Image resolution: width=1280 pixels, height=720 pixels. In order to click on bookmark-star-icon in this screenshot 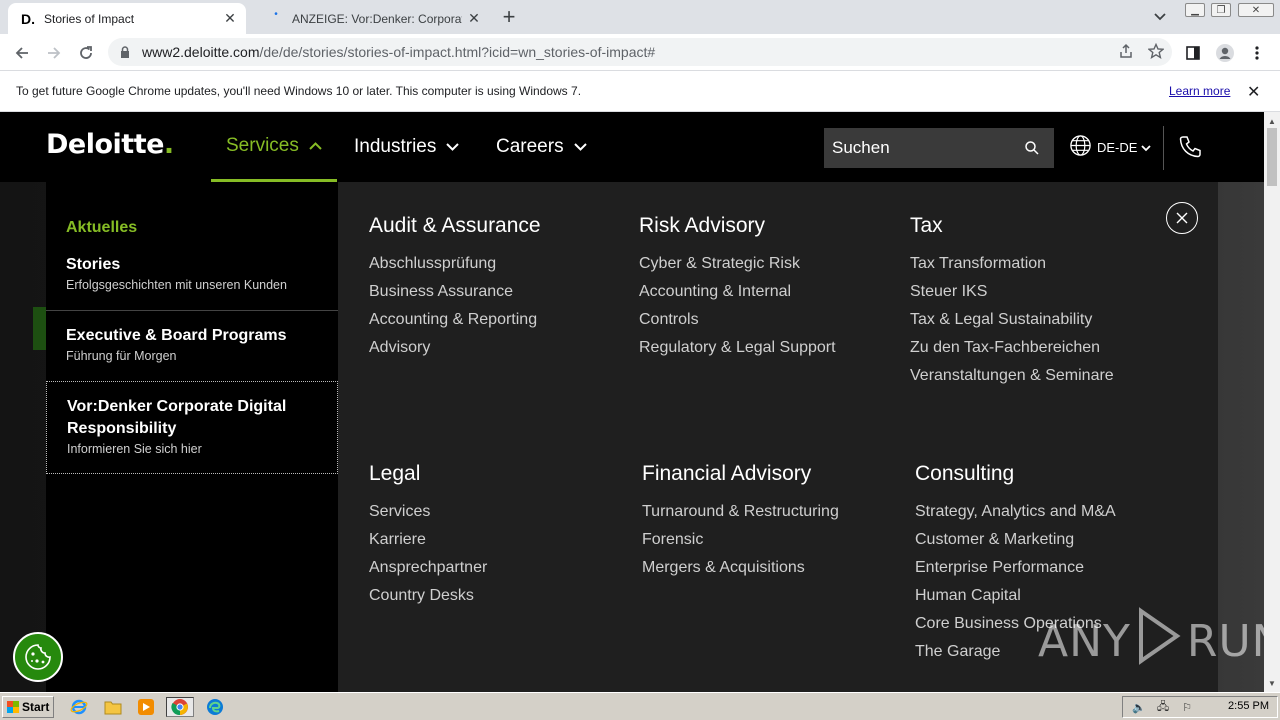, I will do `click(1156, 52)`.